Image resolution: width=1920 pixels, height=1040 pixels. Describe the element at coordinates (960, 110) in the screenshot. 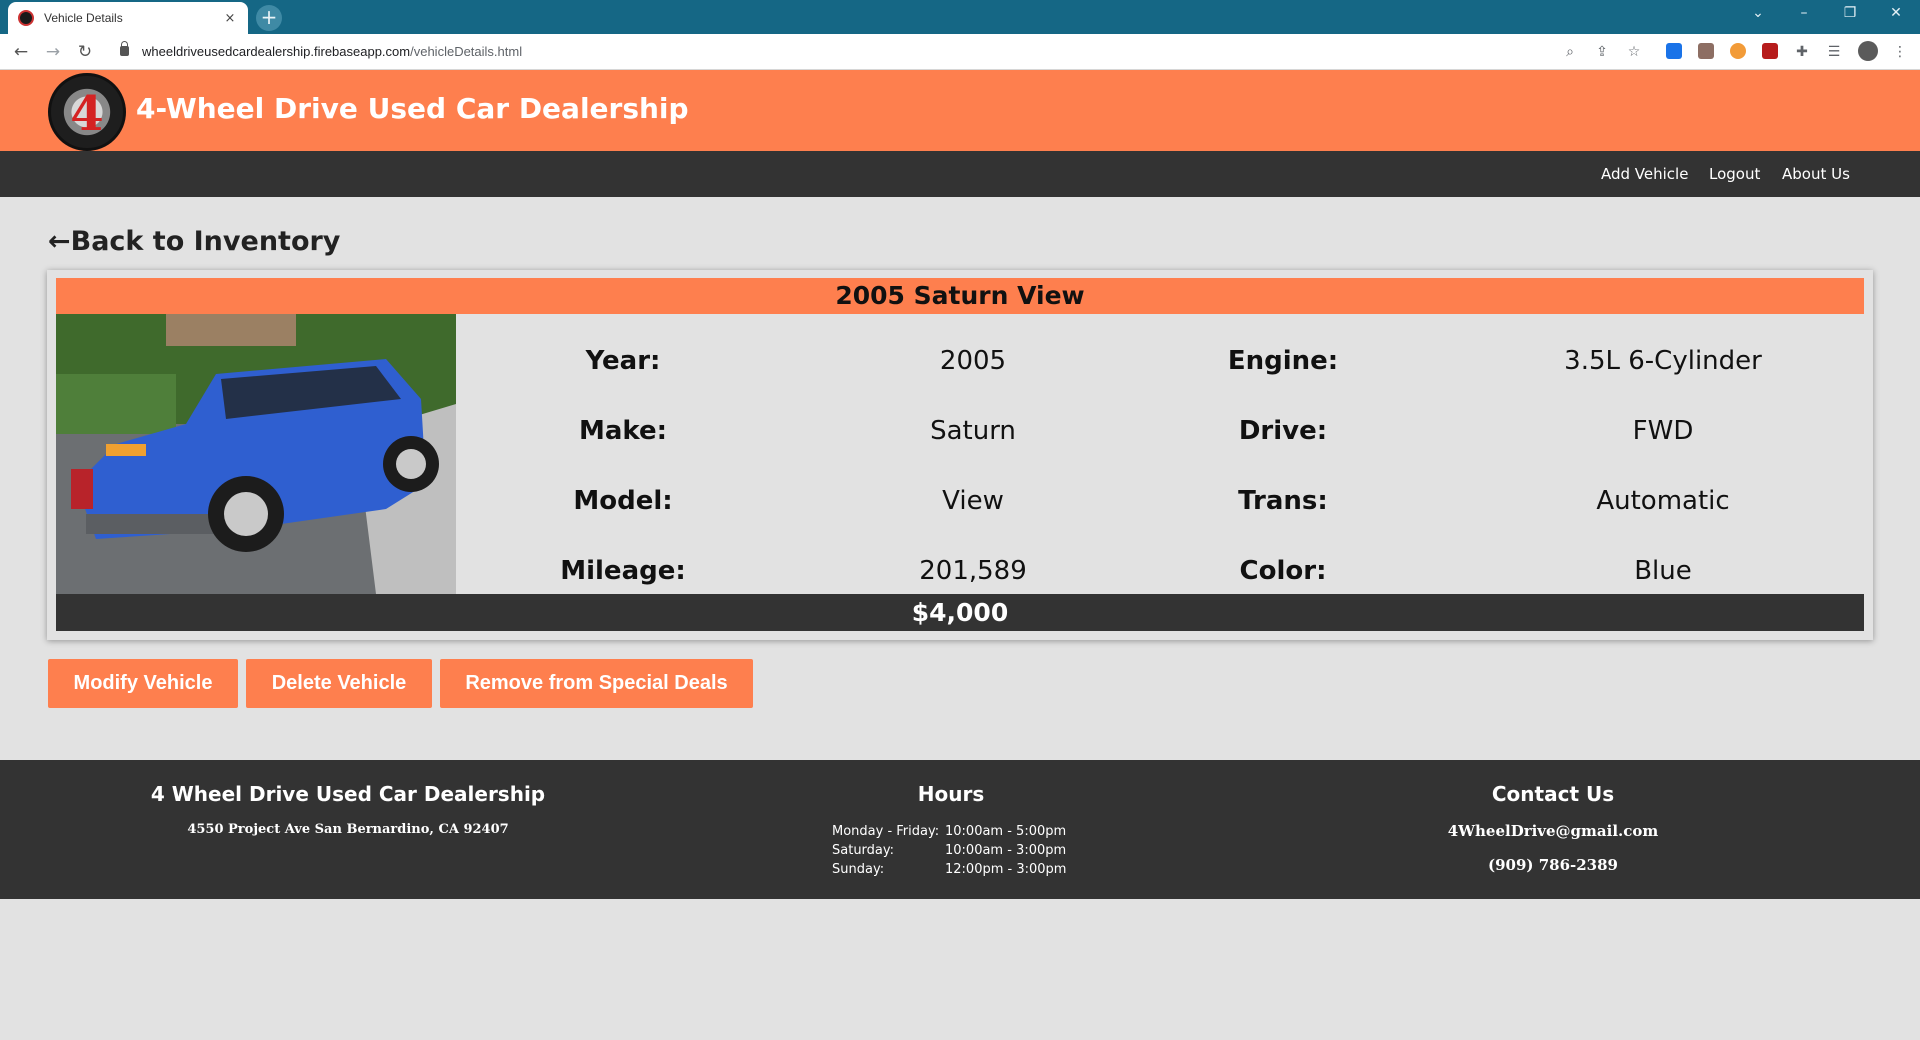

I see `site-header: 4 4-Wheel Drive Used Car Dealership` at that location.